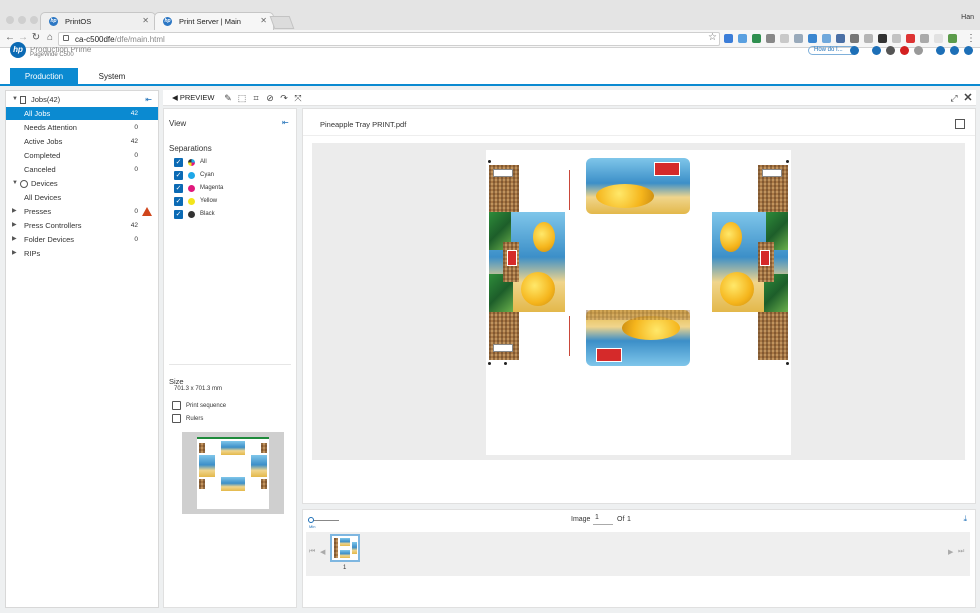  I want to click on url-host: ca-c500dfe, so click(95, 39).